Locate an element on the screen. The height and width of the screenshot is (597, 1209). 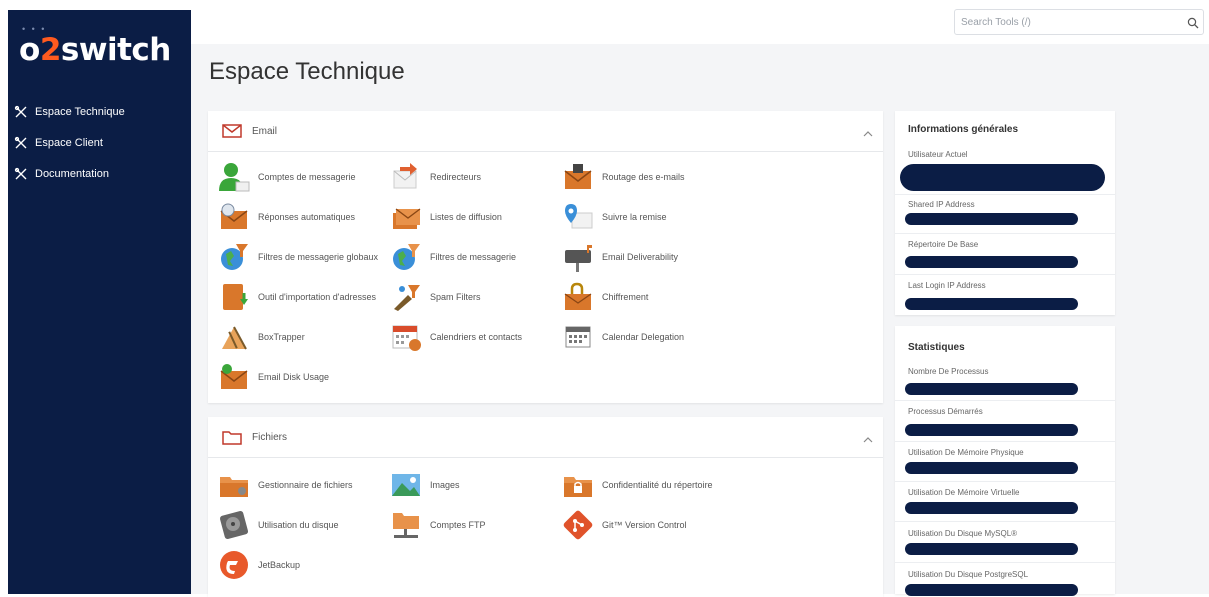
tool-label: Utilisation du disque is located at coordinates (298, 524).